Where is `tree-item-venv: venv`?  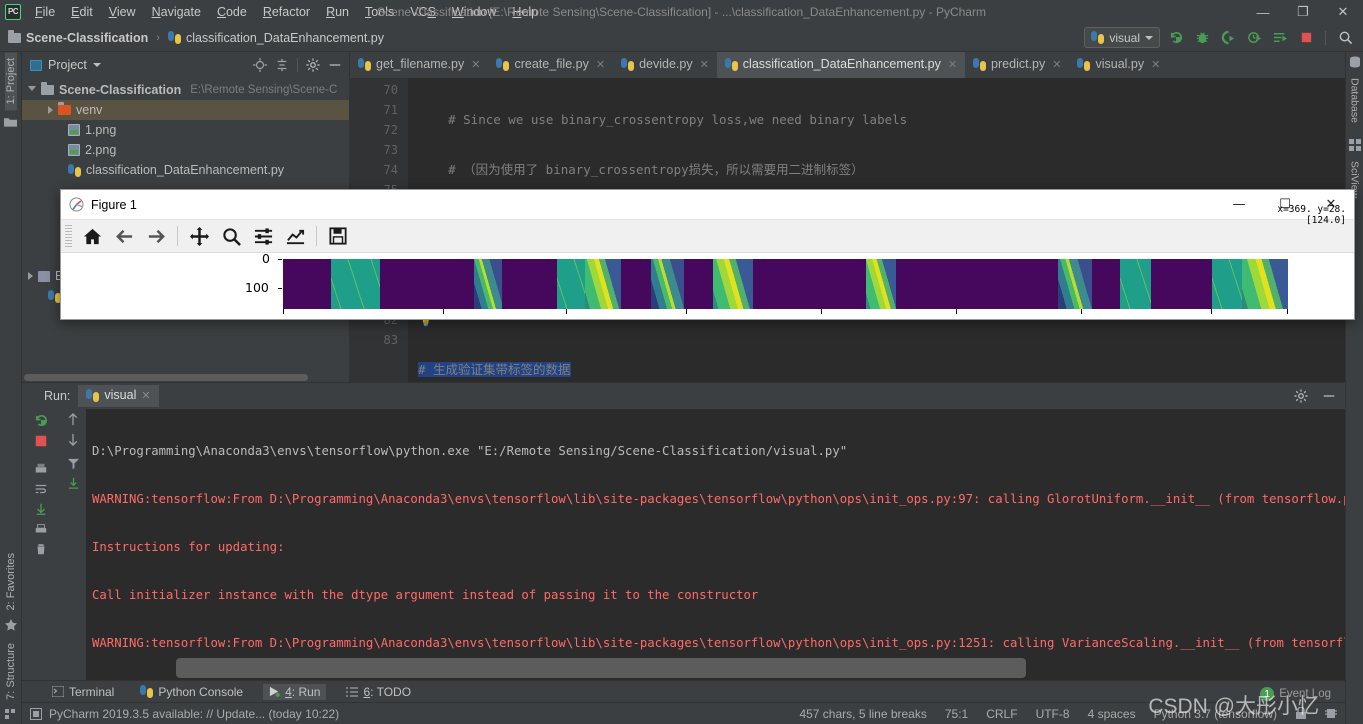 tree-item-venv: venv is located at coordinates (185, 110).